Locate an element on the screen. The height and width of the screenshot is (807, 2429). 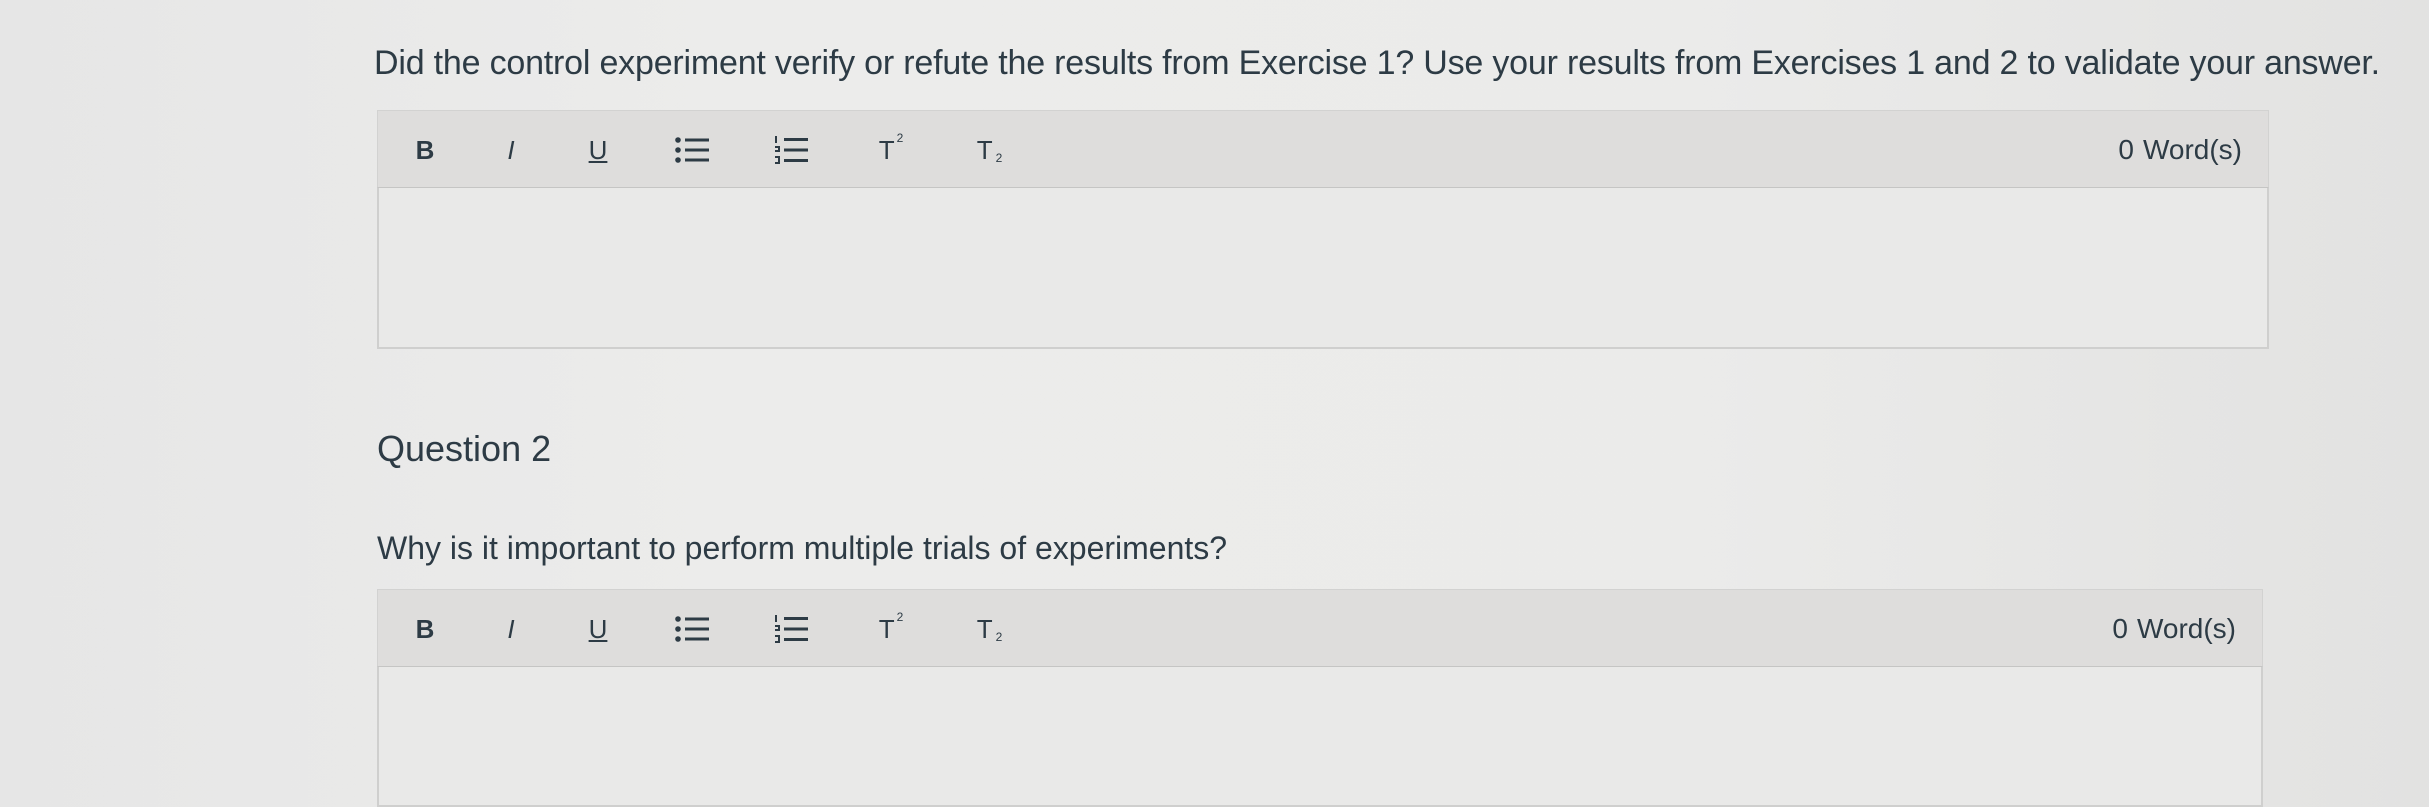
question-2-heading: Question 2 is located at coordinates (464, 448).